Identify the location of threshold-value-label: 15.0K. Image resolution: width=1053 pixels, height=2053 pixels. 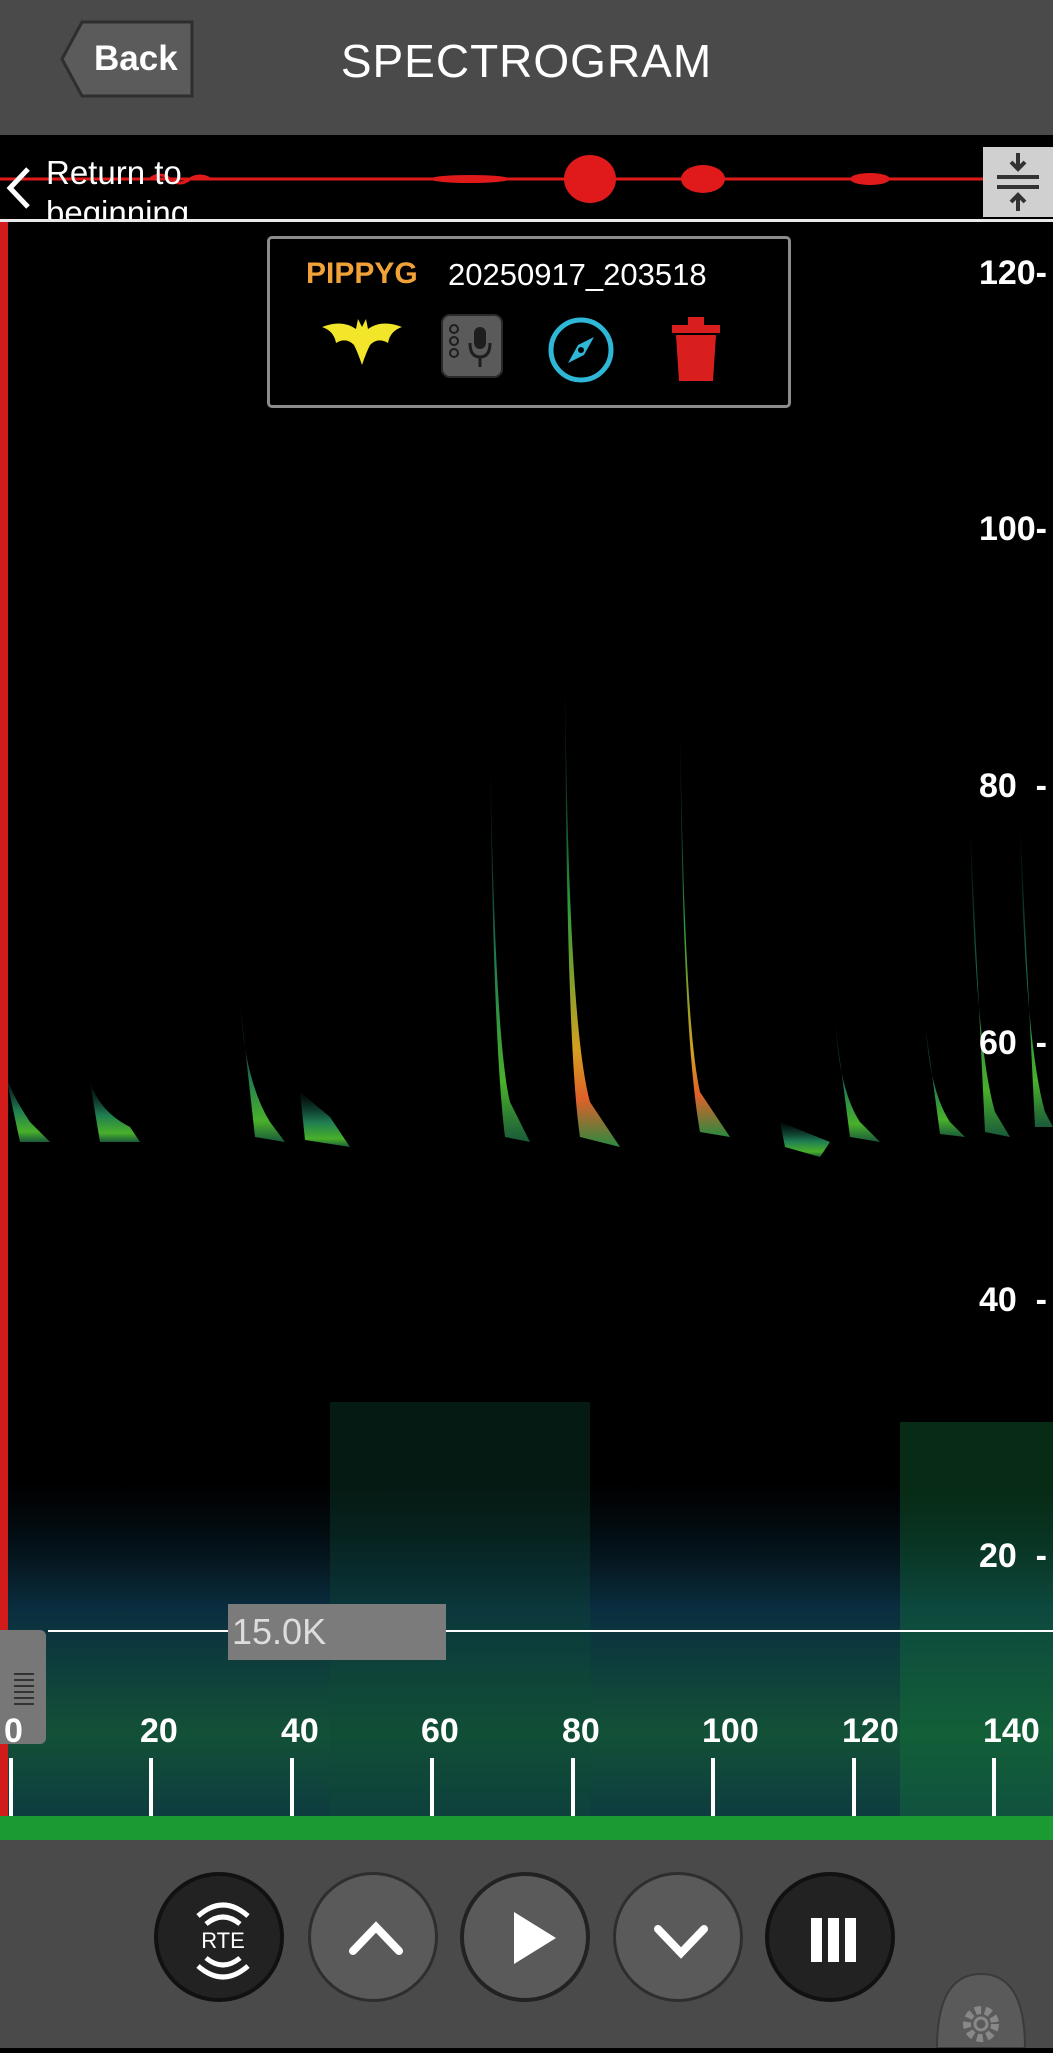
(337, 1632).